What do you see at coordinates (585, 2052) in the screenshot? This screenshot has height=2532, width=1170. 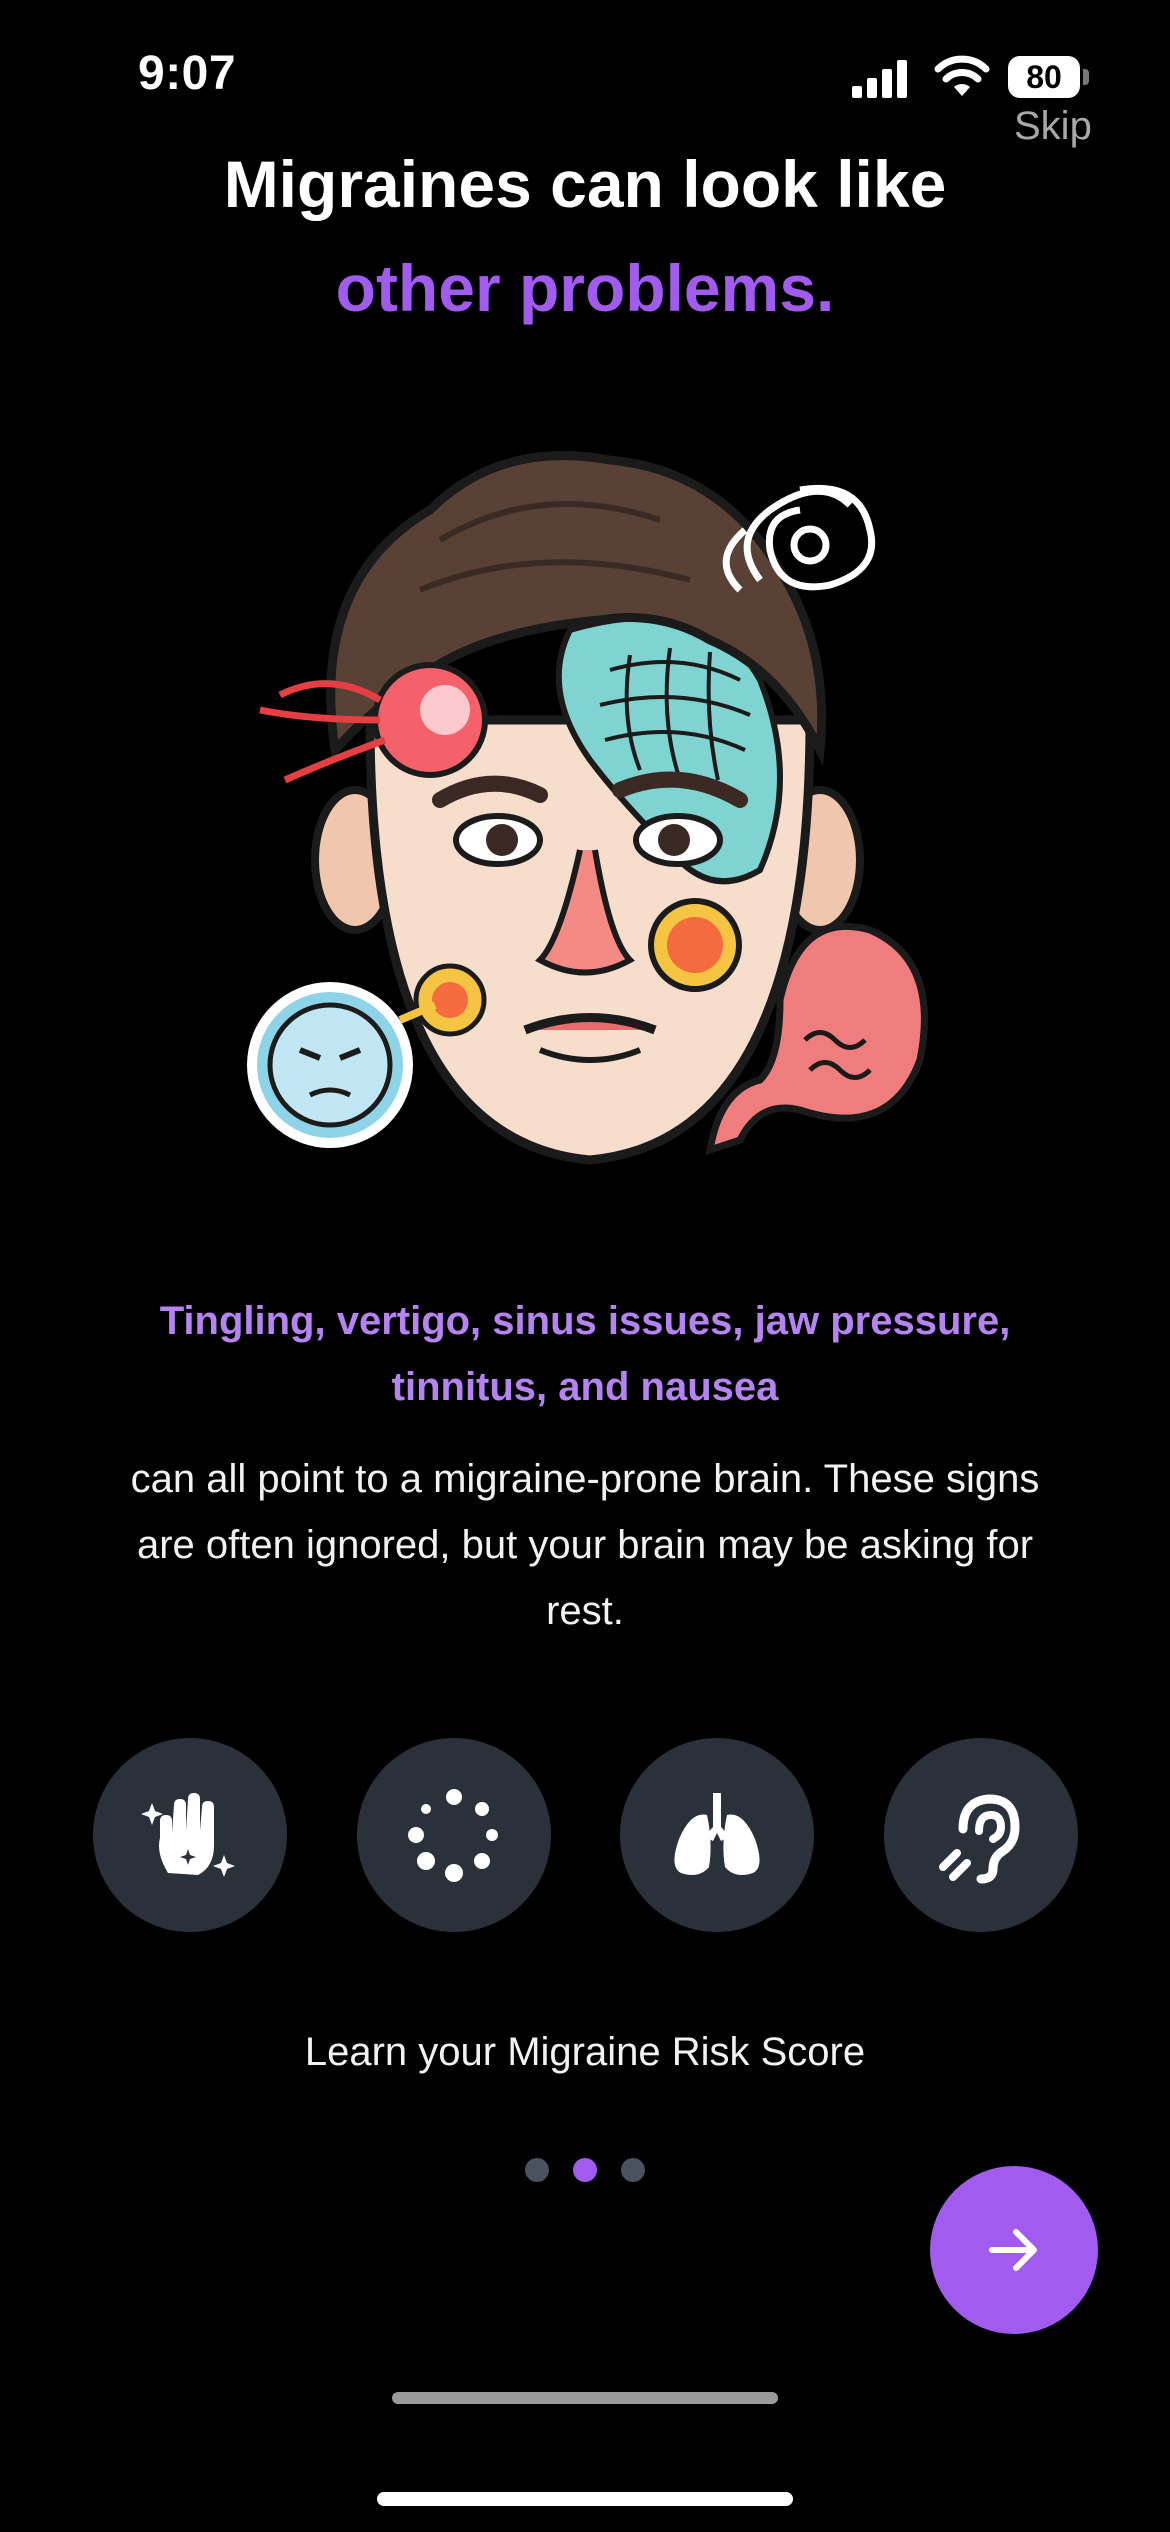 I see `risk-score-prompt: Learn your Migraine Risk Score` at bounding box center [585, 2052].